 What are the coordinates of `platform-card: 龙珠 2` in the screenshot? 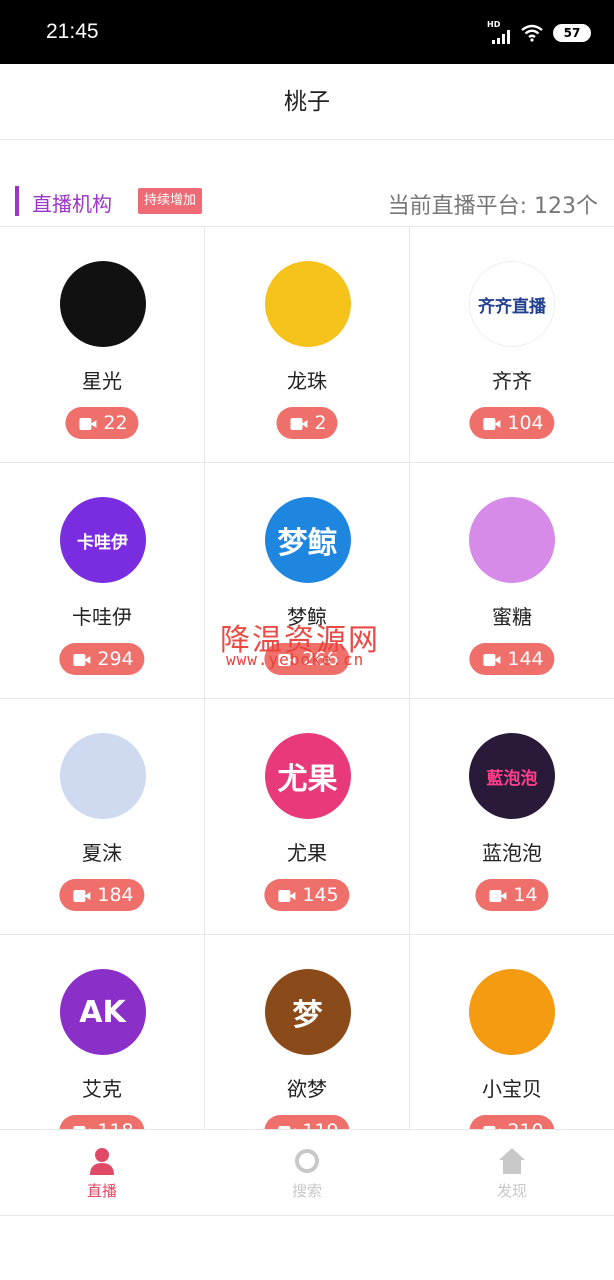 It's located at (307, 345).